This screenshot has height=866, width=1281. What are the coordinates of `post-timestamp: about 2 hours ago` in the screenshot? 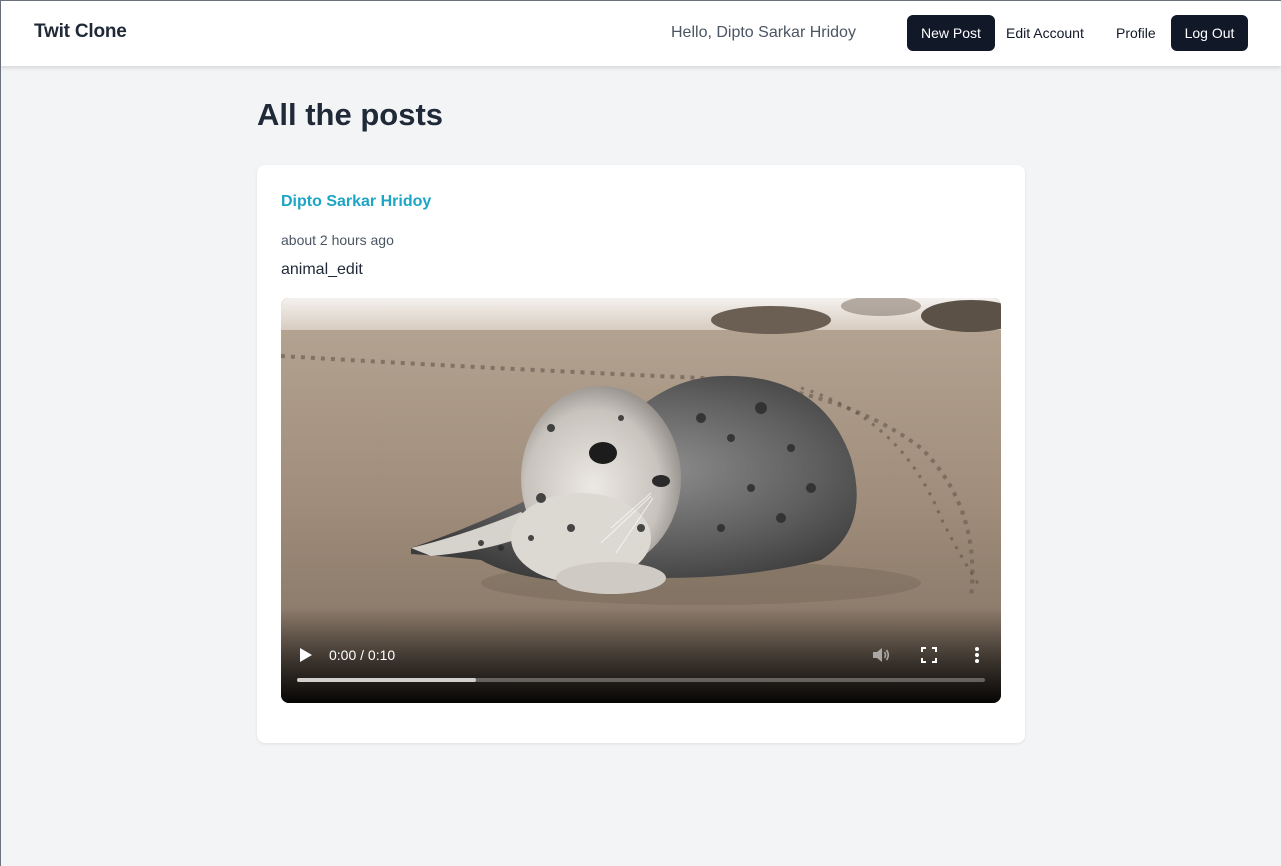 It's located at (337, 240).